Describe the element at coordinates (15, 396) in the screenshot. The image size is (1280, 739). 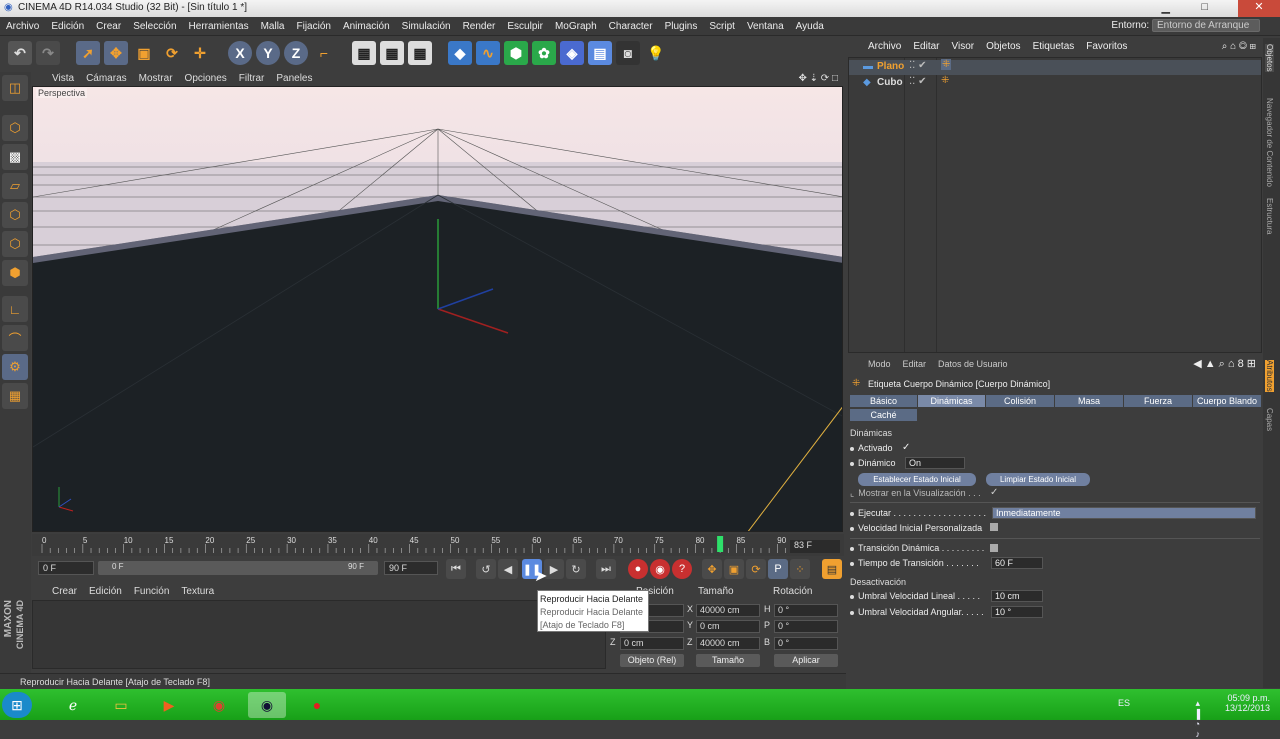
I see `workplane-lock-icon: ▦` at that location.